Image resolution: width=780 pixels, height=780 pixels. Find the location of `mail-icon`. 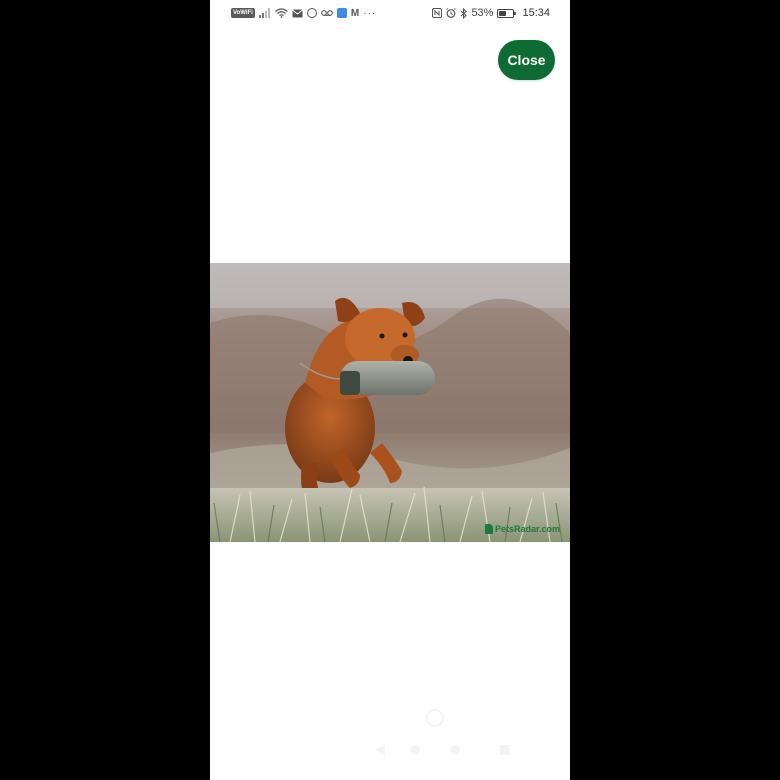

mail-icon is located at coordinates (297, 13).